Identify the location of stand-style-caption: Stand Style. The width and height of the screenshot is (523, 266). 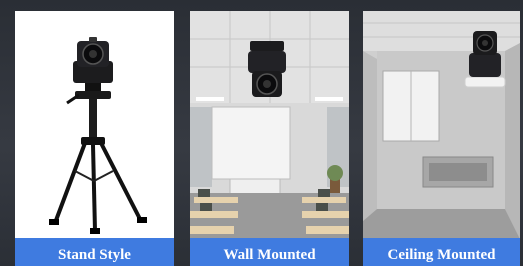
(94, 252).